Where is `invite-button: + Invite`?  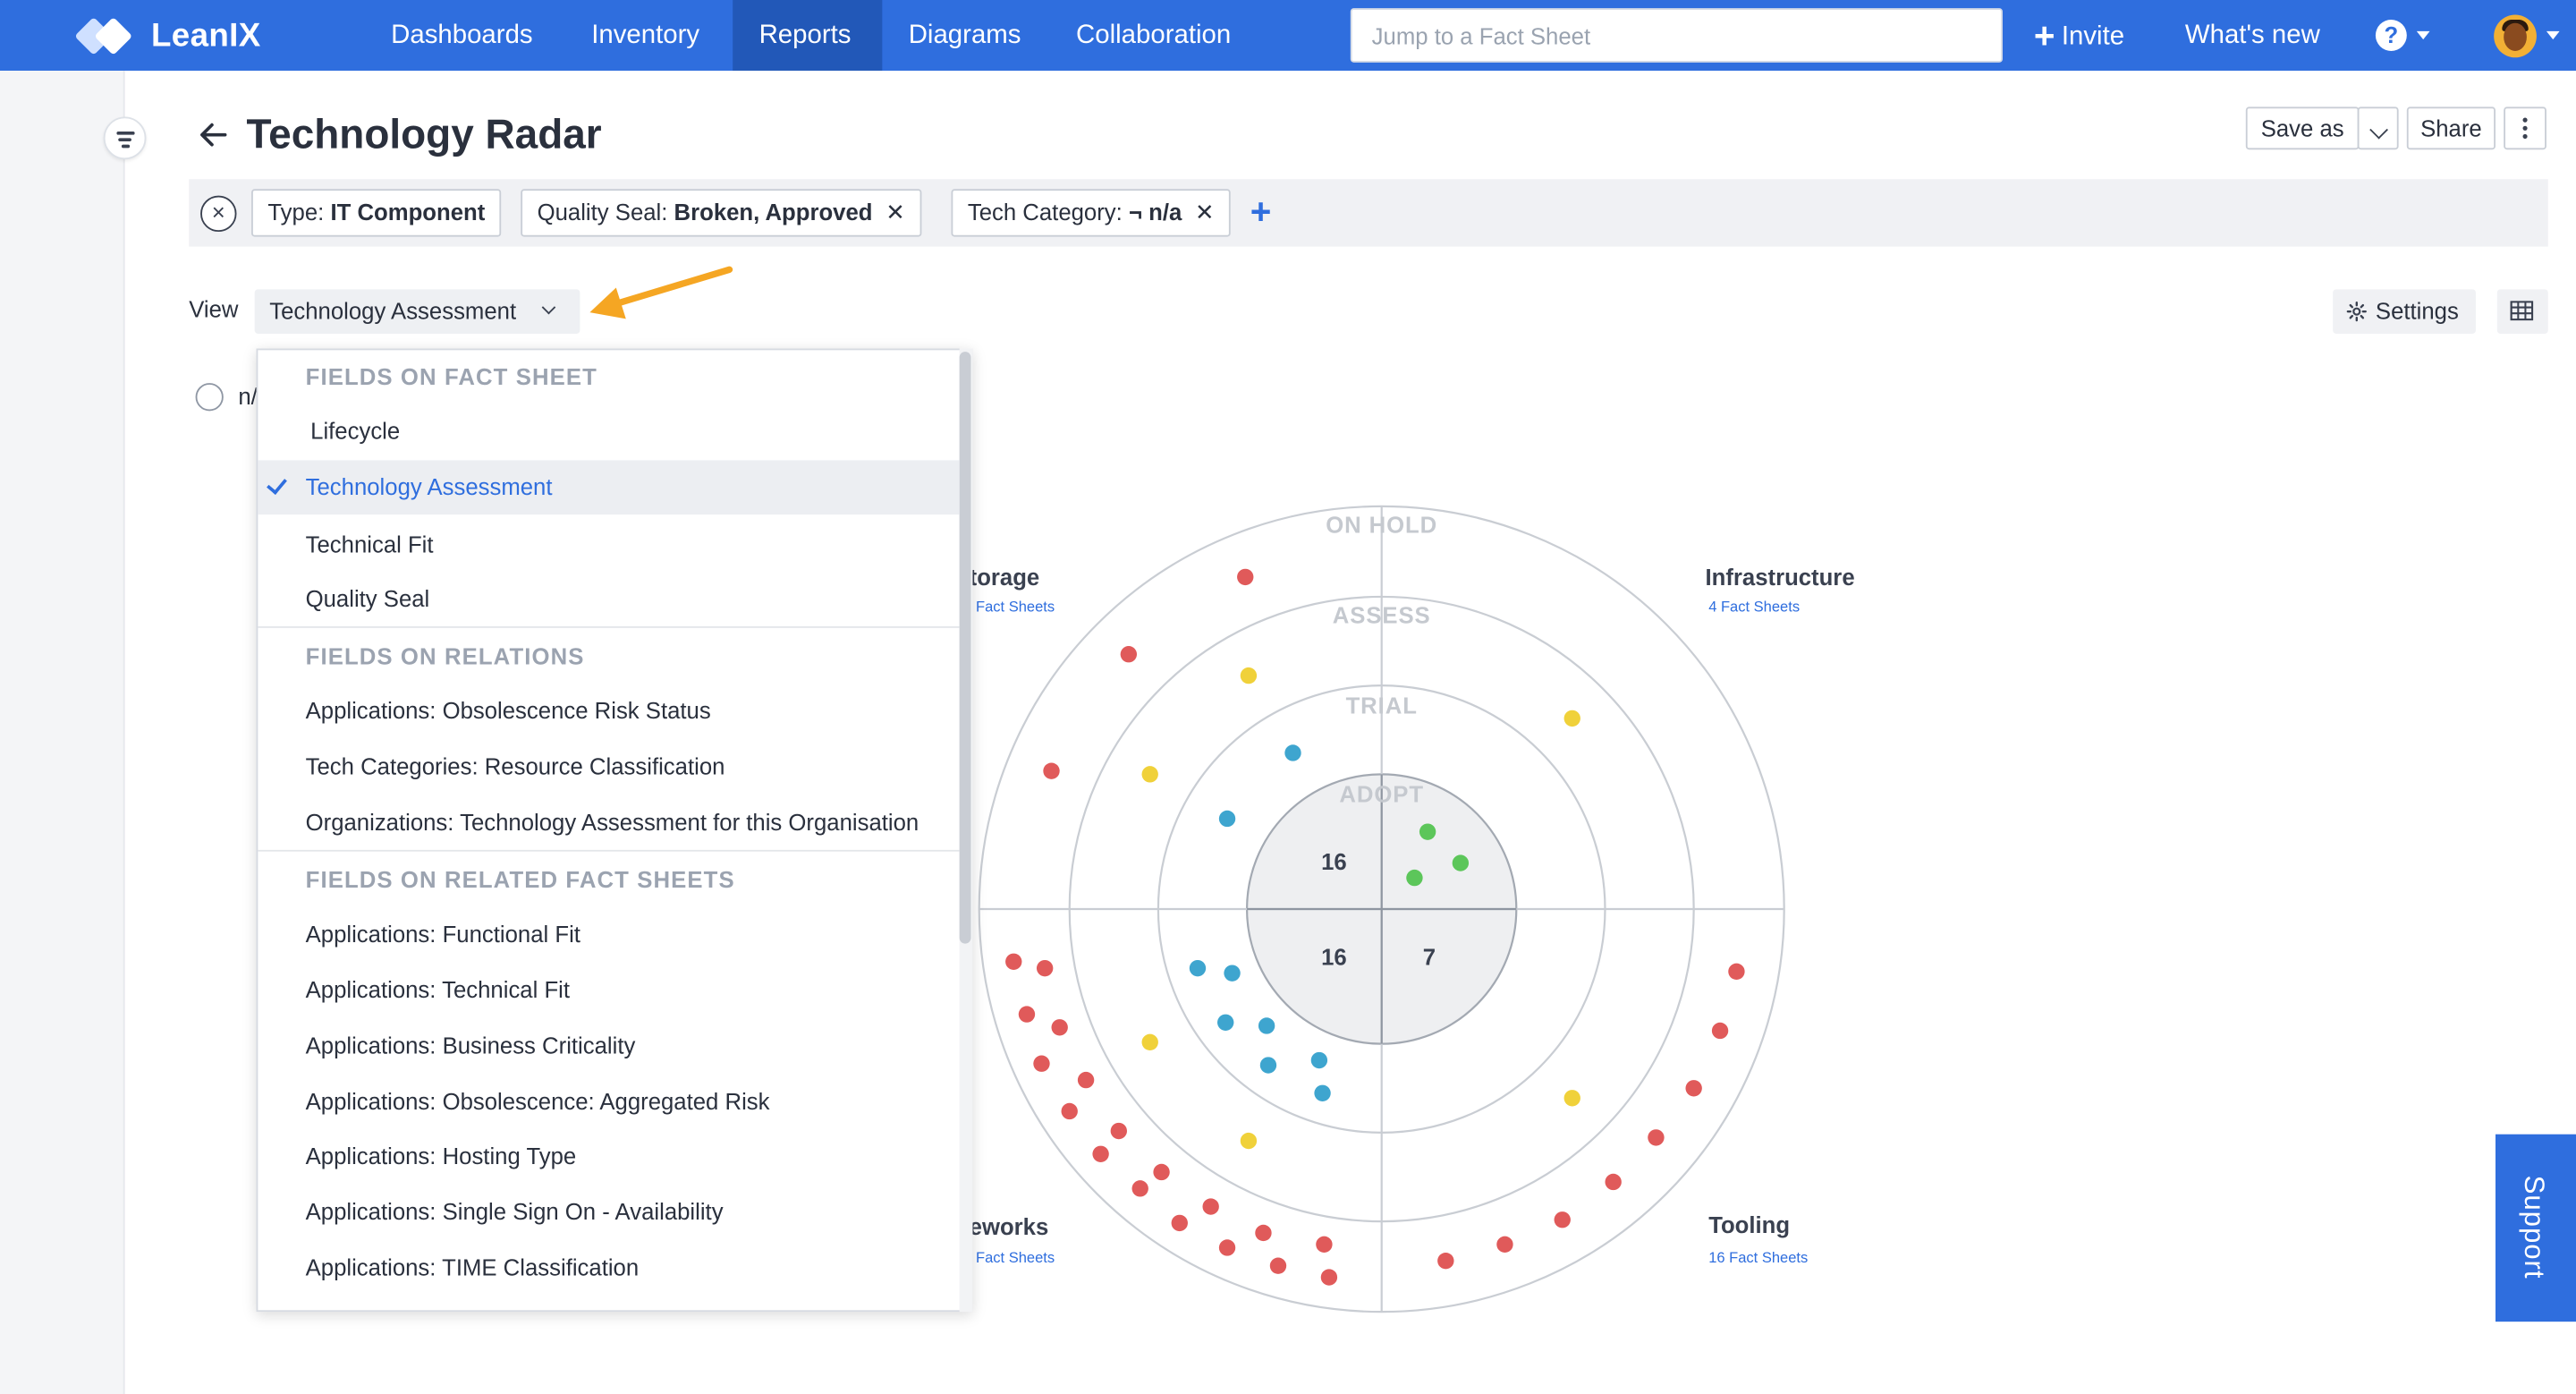 invite-button: + Invite is located at coordinates (2079, 35).